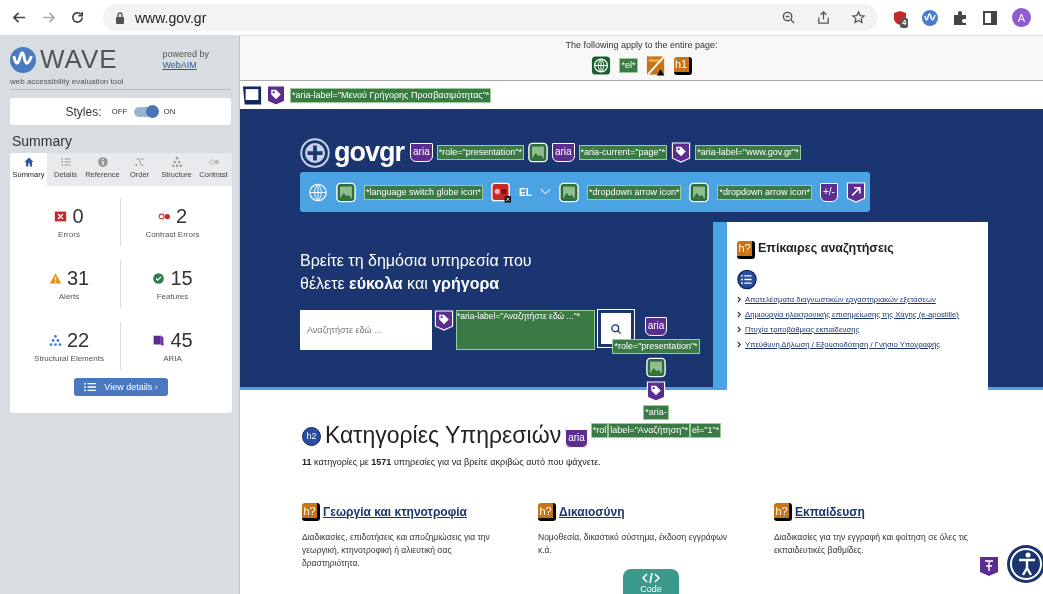 The height and width of the screenshot is (594, 1043). I want to click on feature-icon, so click(159, 278).